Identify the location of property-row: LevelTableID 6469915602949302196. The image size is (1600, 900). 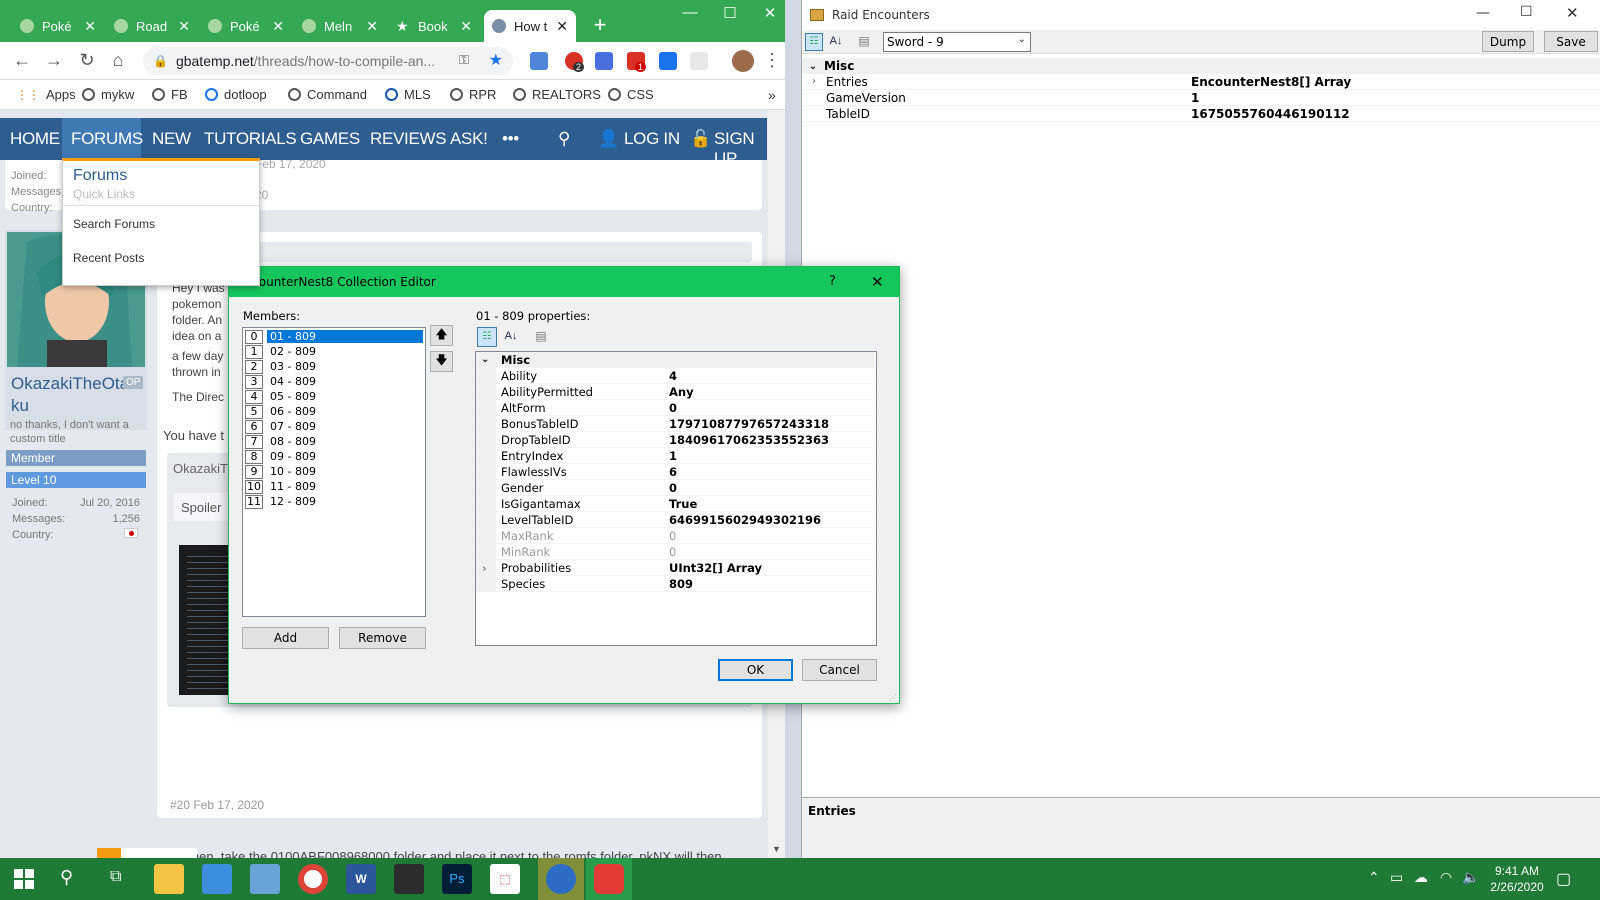
(675, 520).